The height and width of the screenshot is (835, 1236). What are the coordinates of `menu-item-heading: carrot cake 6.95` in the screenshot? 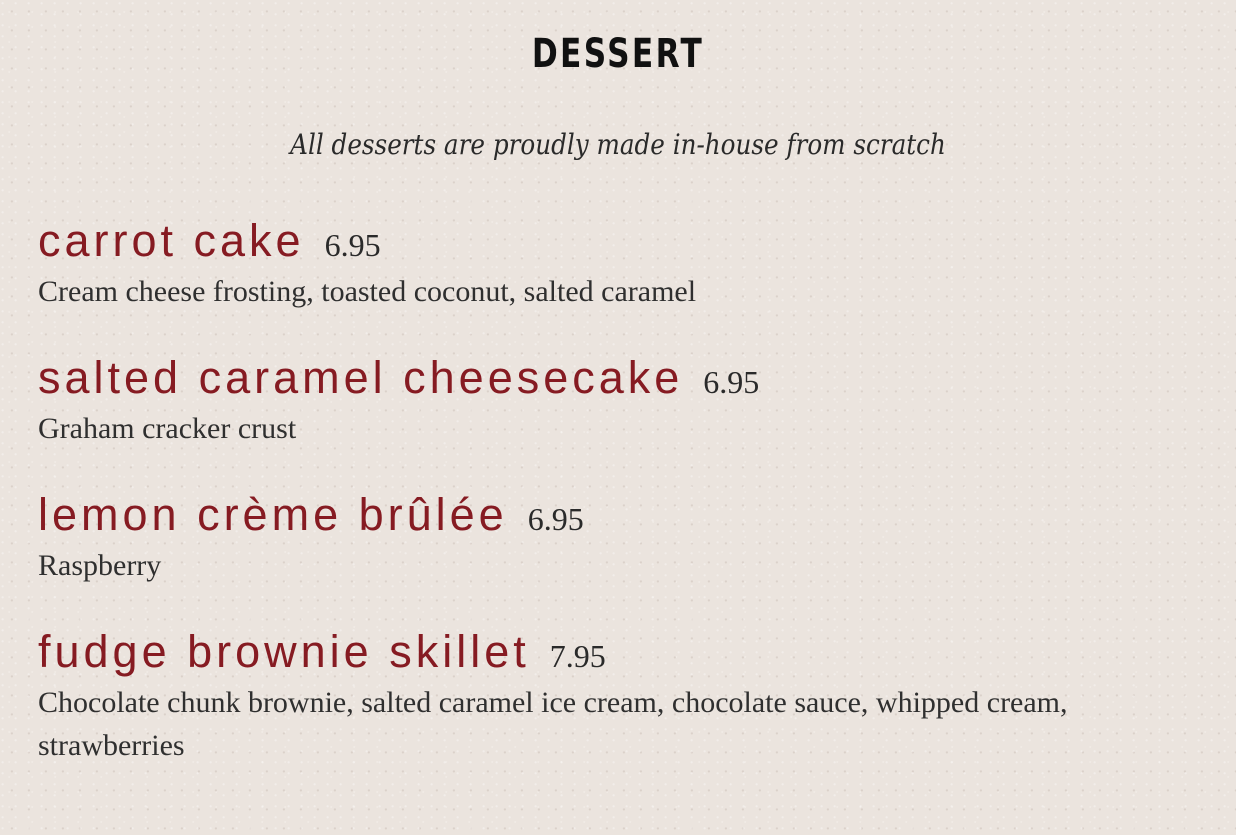 It's located at (623, 241).